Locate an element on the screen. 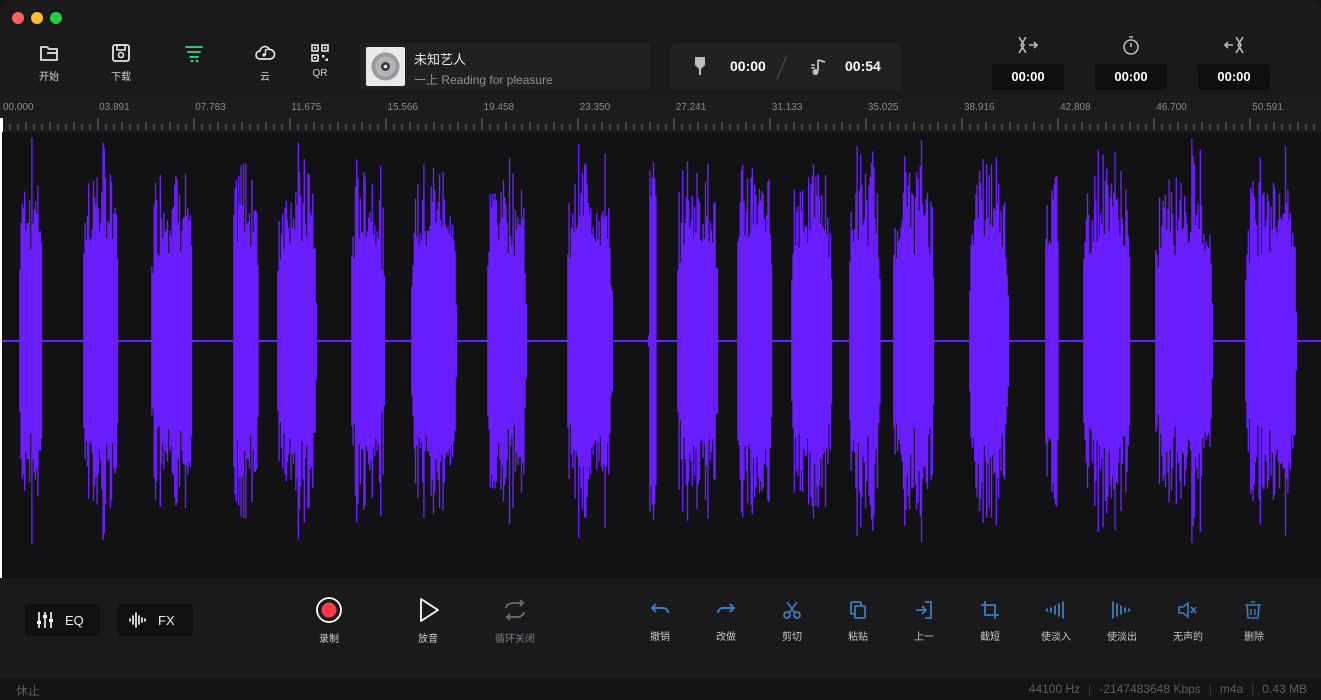 The width and height of the screenshot is (1321, 700). toolbar-open-label: 开始 is located at coordinates (49, 77).